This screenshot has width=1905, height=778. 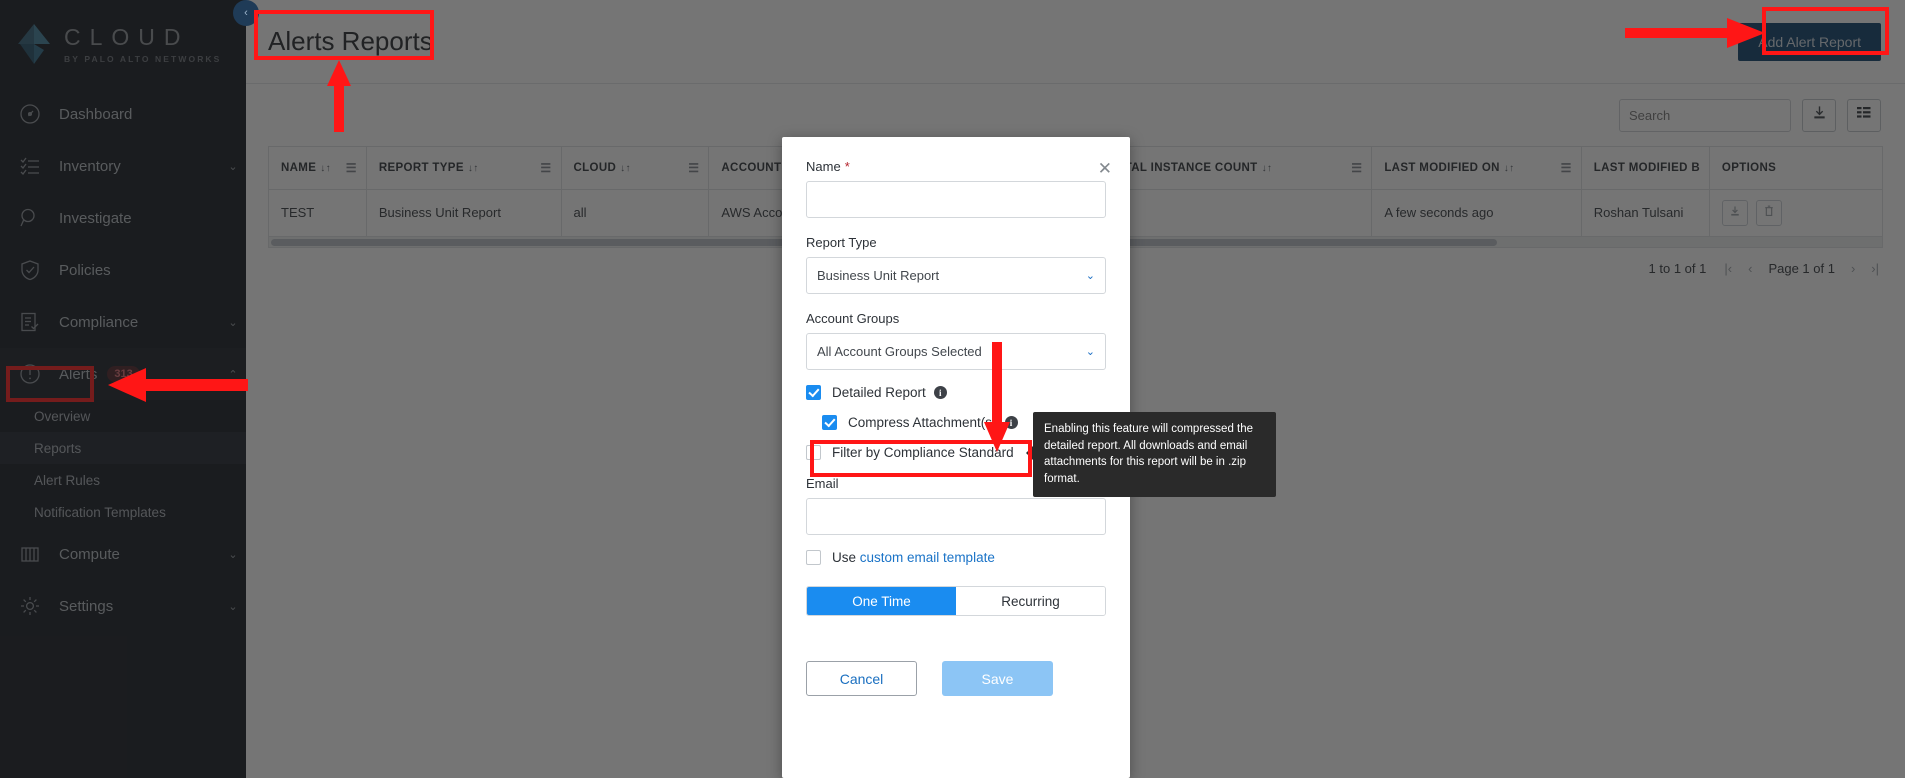 What do you see at coordinates (829, 422) in the screenshot?
I see `compress-attachments-checkbox` at bounding box center [829, 422].